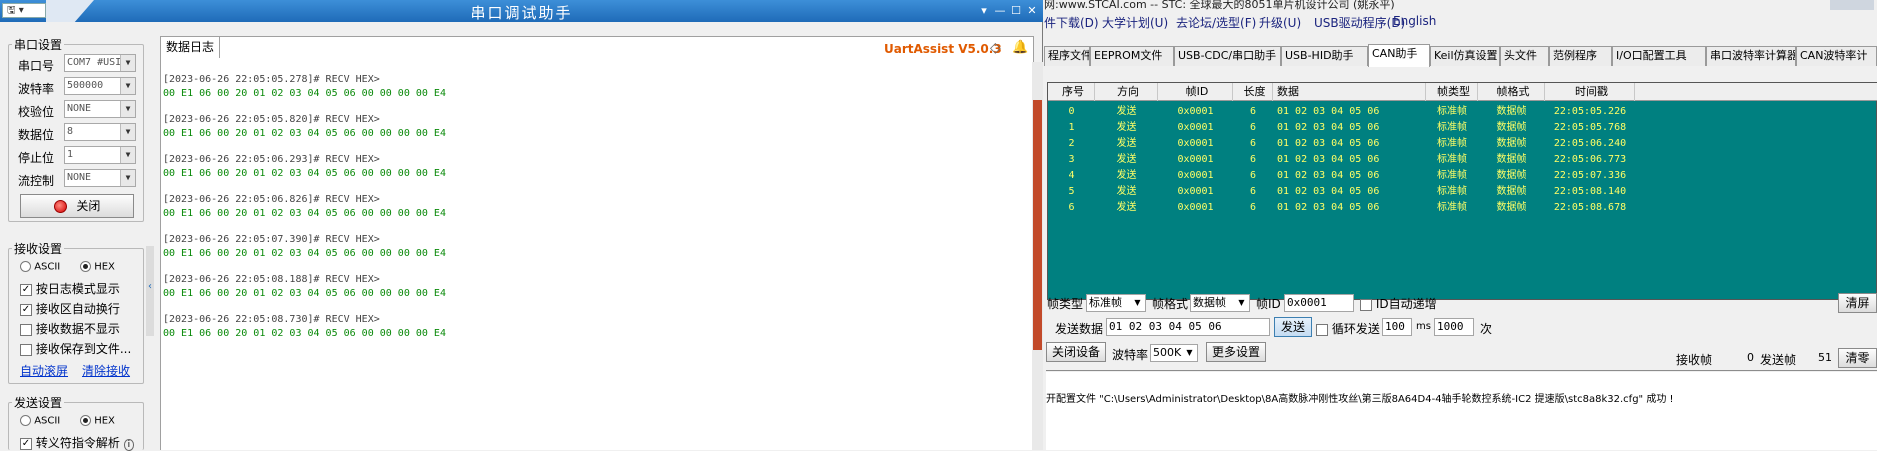 Image resolution: width=1877 pixels, height=451 pixels. Describe the element at coordinates (70, 288) in the screenshot. I see `log-mode-checkbox: ✓ 按日志模式显示` at that location.